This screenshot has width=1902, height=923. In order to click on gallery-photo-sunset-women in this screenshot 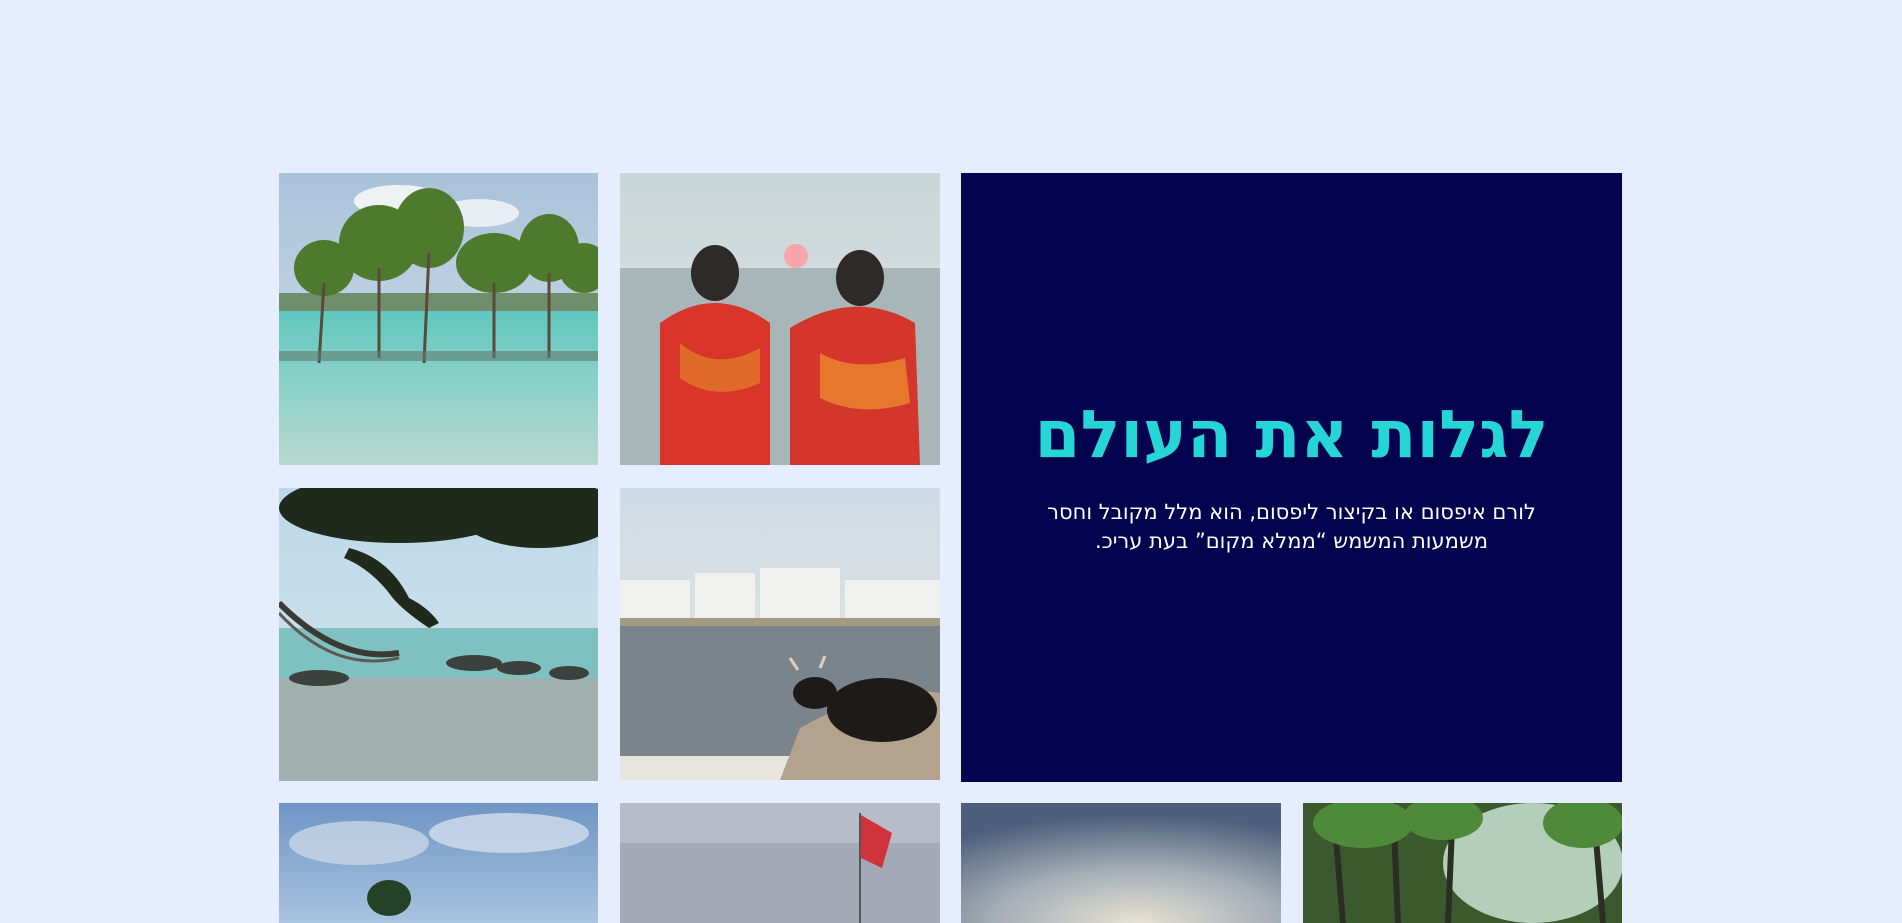, I will do `click(780, 319)`.